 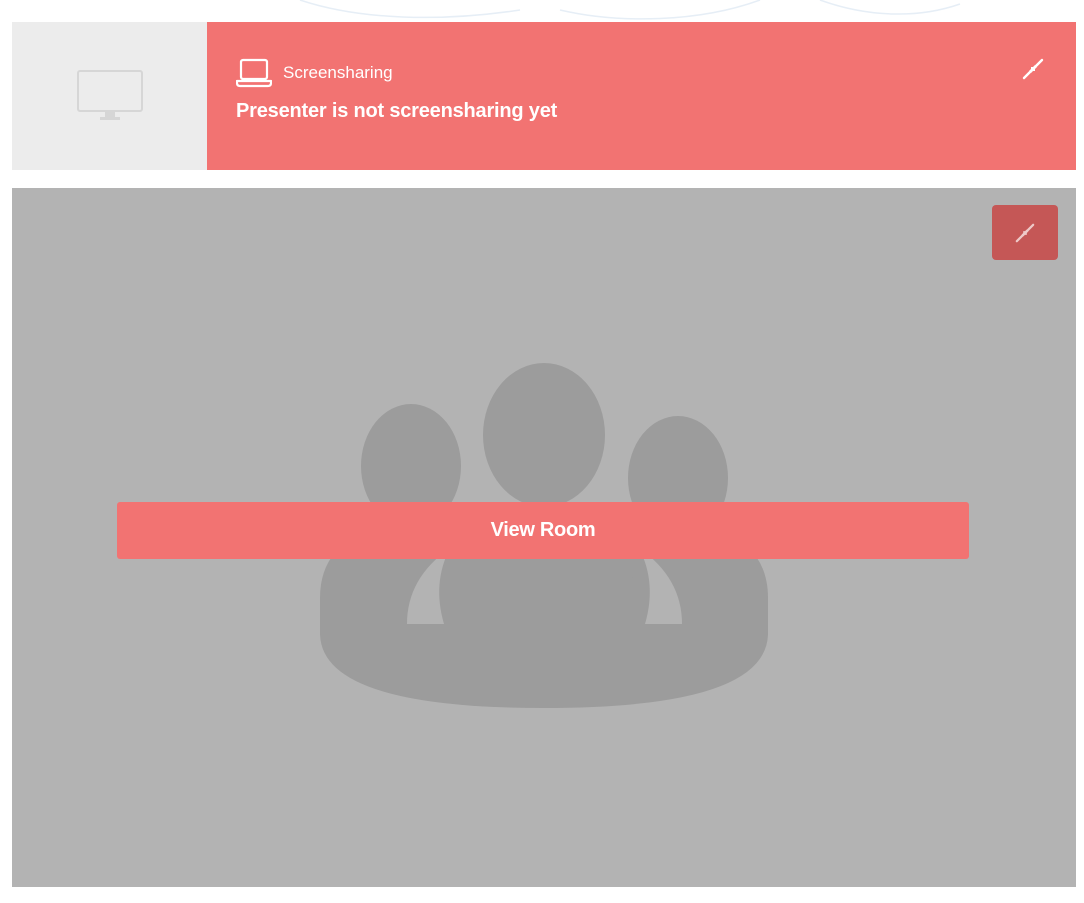 I want to click on view-room-button: View Room, so click(x=543, y=530).